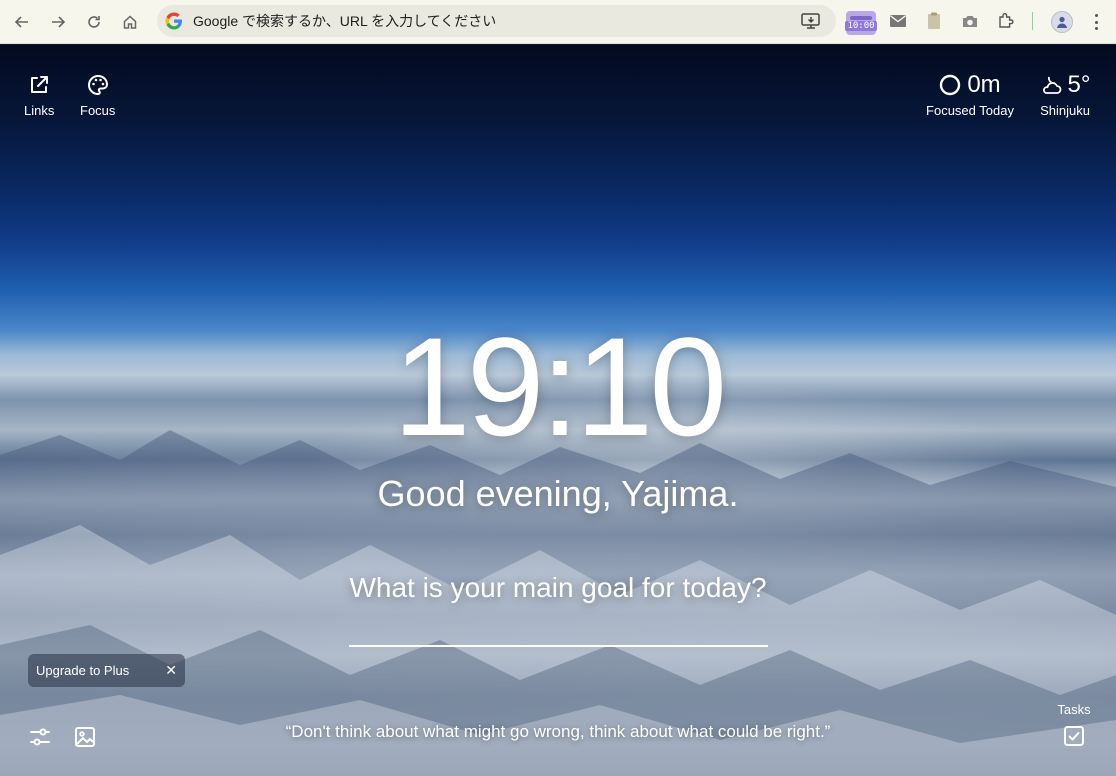 The image size is (1116, 776). Describe the element at coordinates (39, 95) in the screenshot. I see `links-button: Links` at that location.